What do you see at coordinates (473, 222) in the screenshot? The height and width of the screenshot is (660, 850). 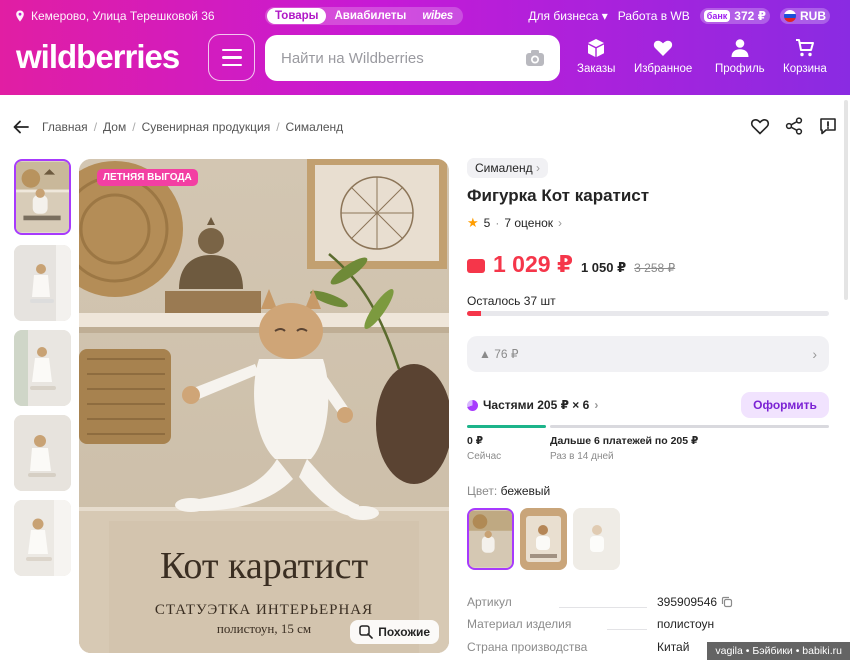 I see `star-icon: ★` at bounding box center [473, 222].